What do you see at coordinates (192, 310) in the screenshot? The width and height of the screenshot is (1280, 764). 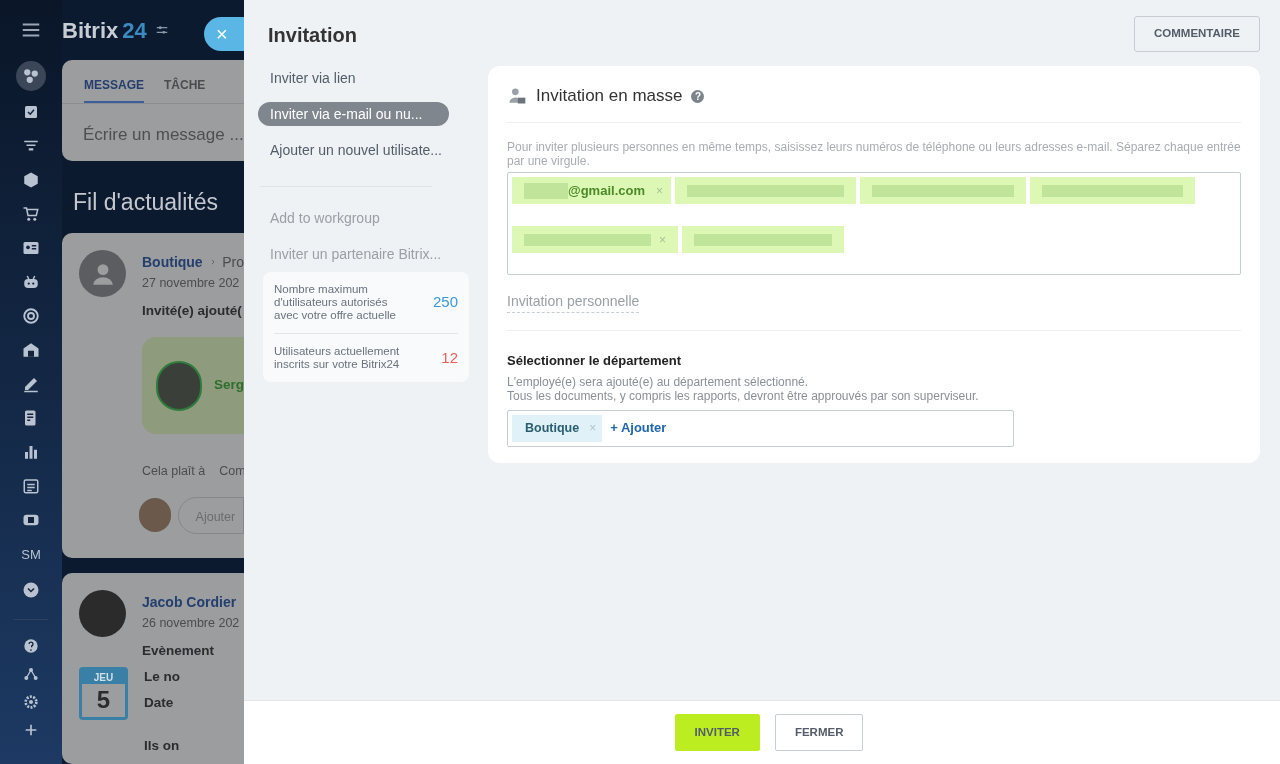 I see `post-headline: Invité(e) ajouté(` at bounding box center [192, 310].